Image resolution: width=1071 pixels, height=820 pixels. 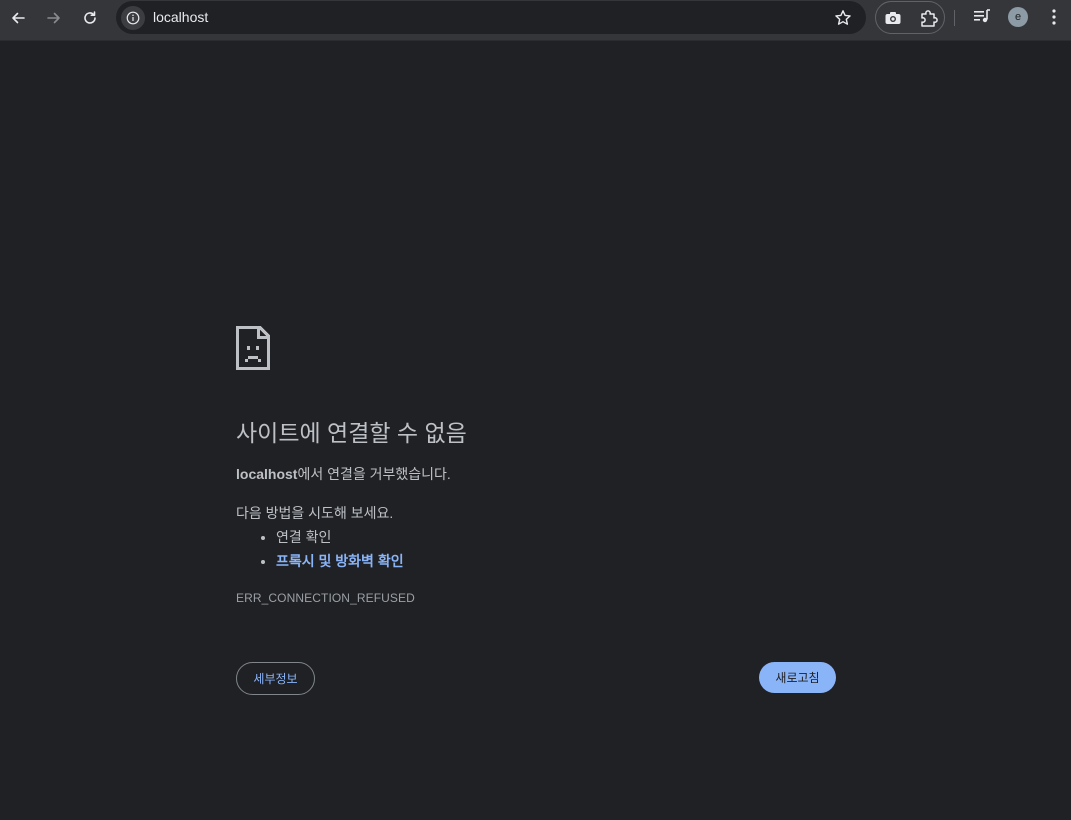 I want to click on address-bar: localhost, so click(x=491, y=17).